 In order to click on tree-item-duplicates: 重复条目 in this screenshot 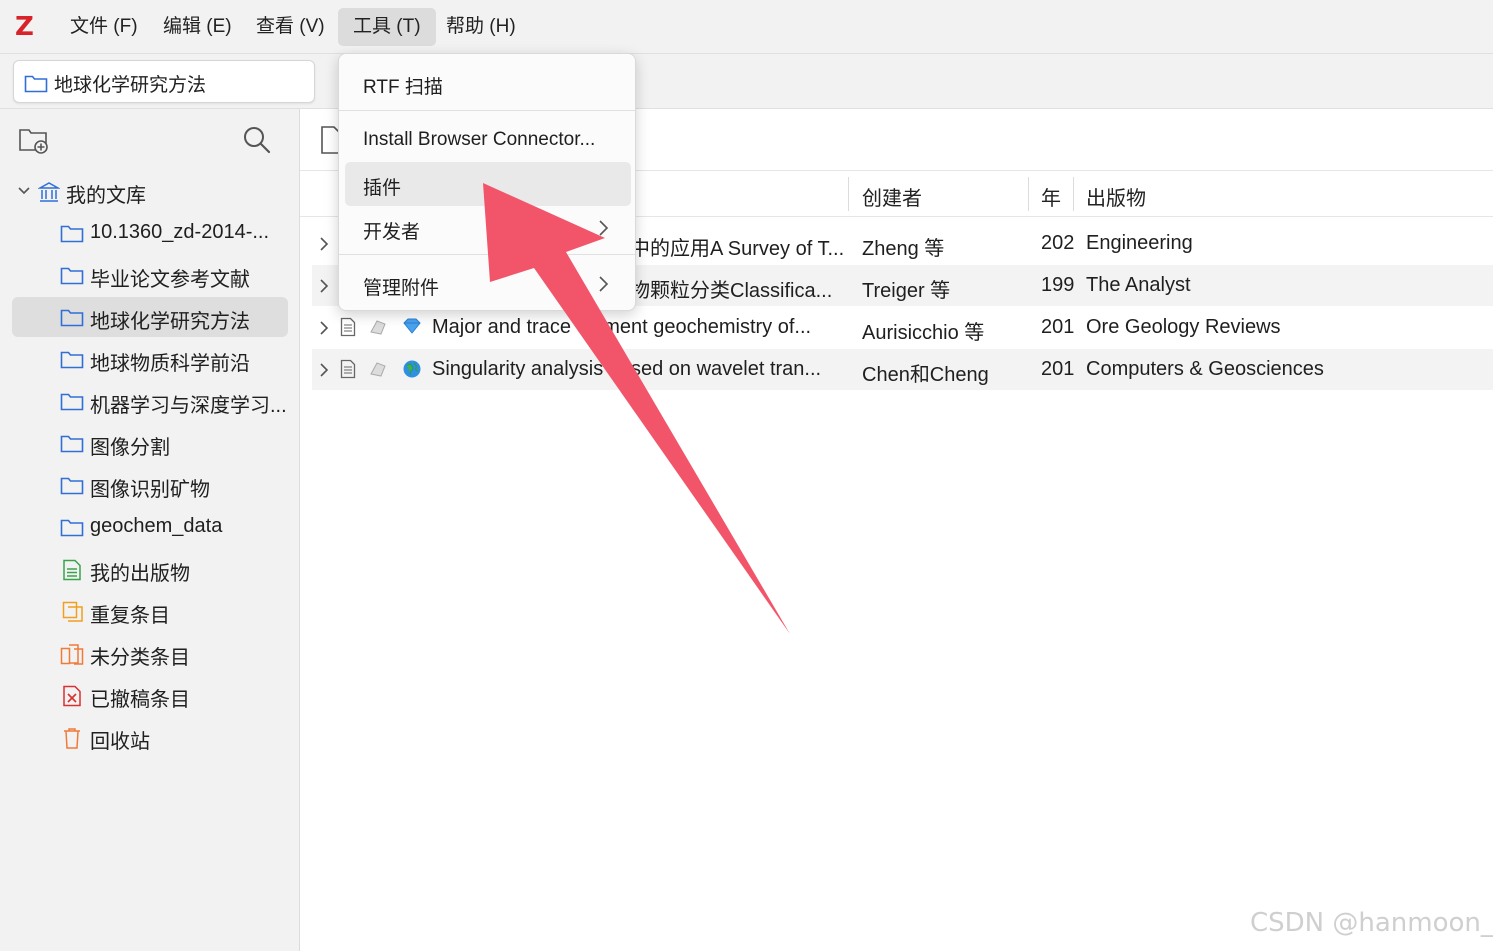, I will do `click(150, 611)`.